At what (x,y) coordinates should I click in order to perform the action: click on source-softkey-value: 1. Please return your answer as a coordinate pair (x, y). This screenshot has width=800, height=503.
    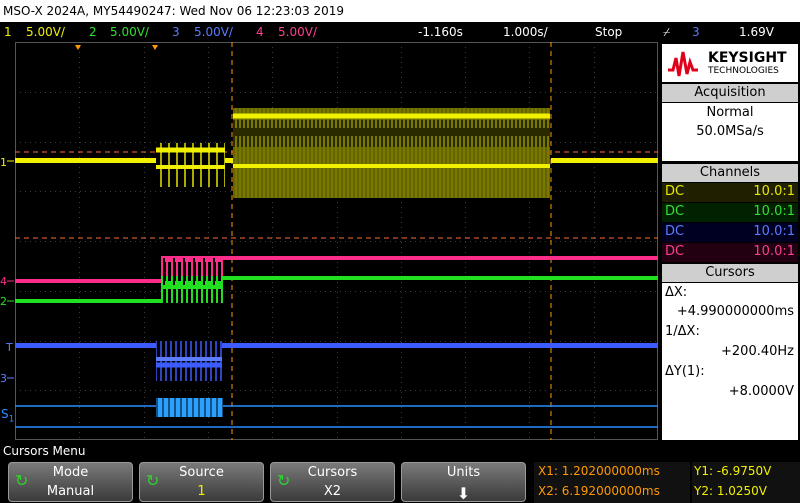
    Looking at the image, I should click on (201, 491).